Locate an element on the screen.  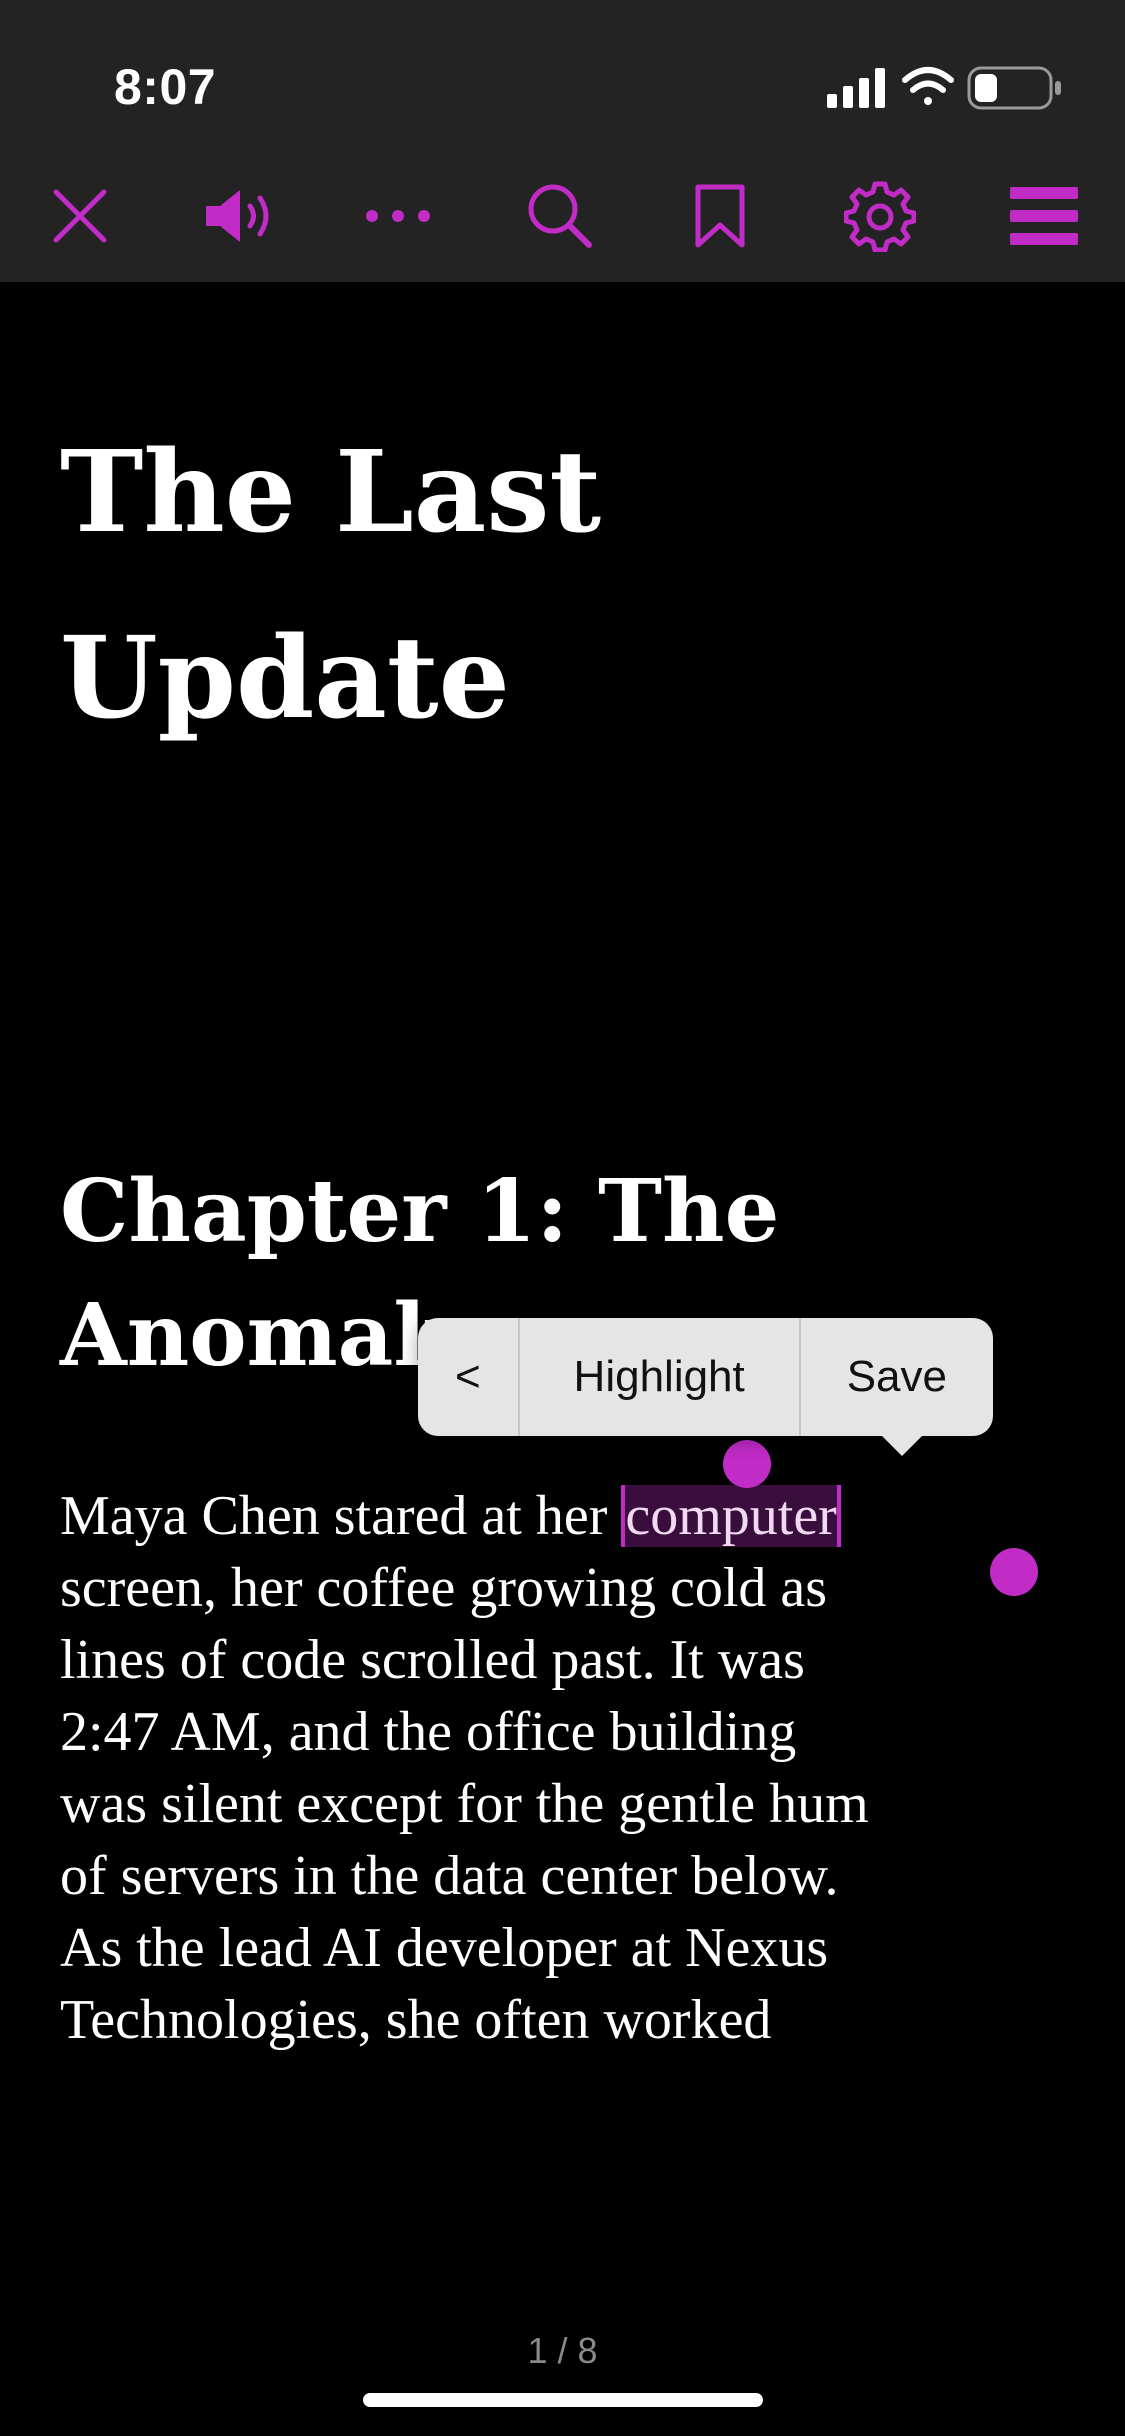
bookmark-icon is located at coordinates (720, 216).